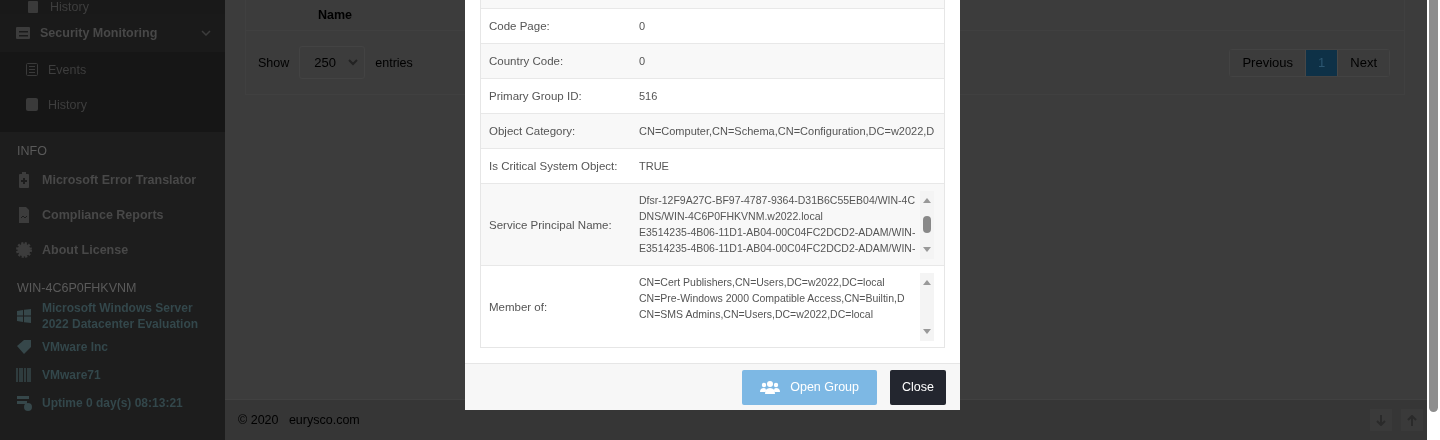  Describe the element at coordinates (762, 281) in the screenshot. I see `list-line: CN=Cert Publishers,CN=Users,DC=w2022,DC=local` at that location.